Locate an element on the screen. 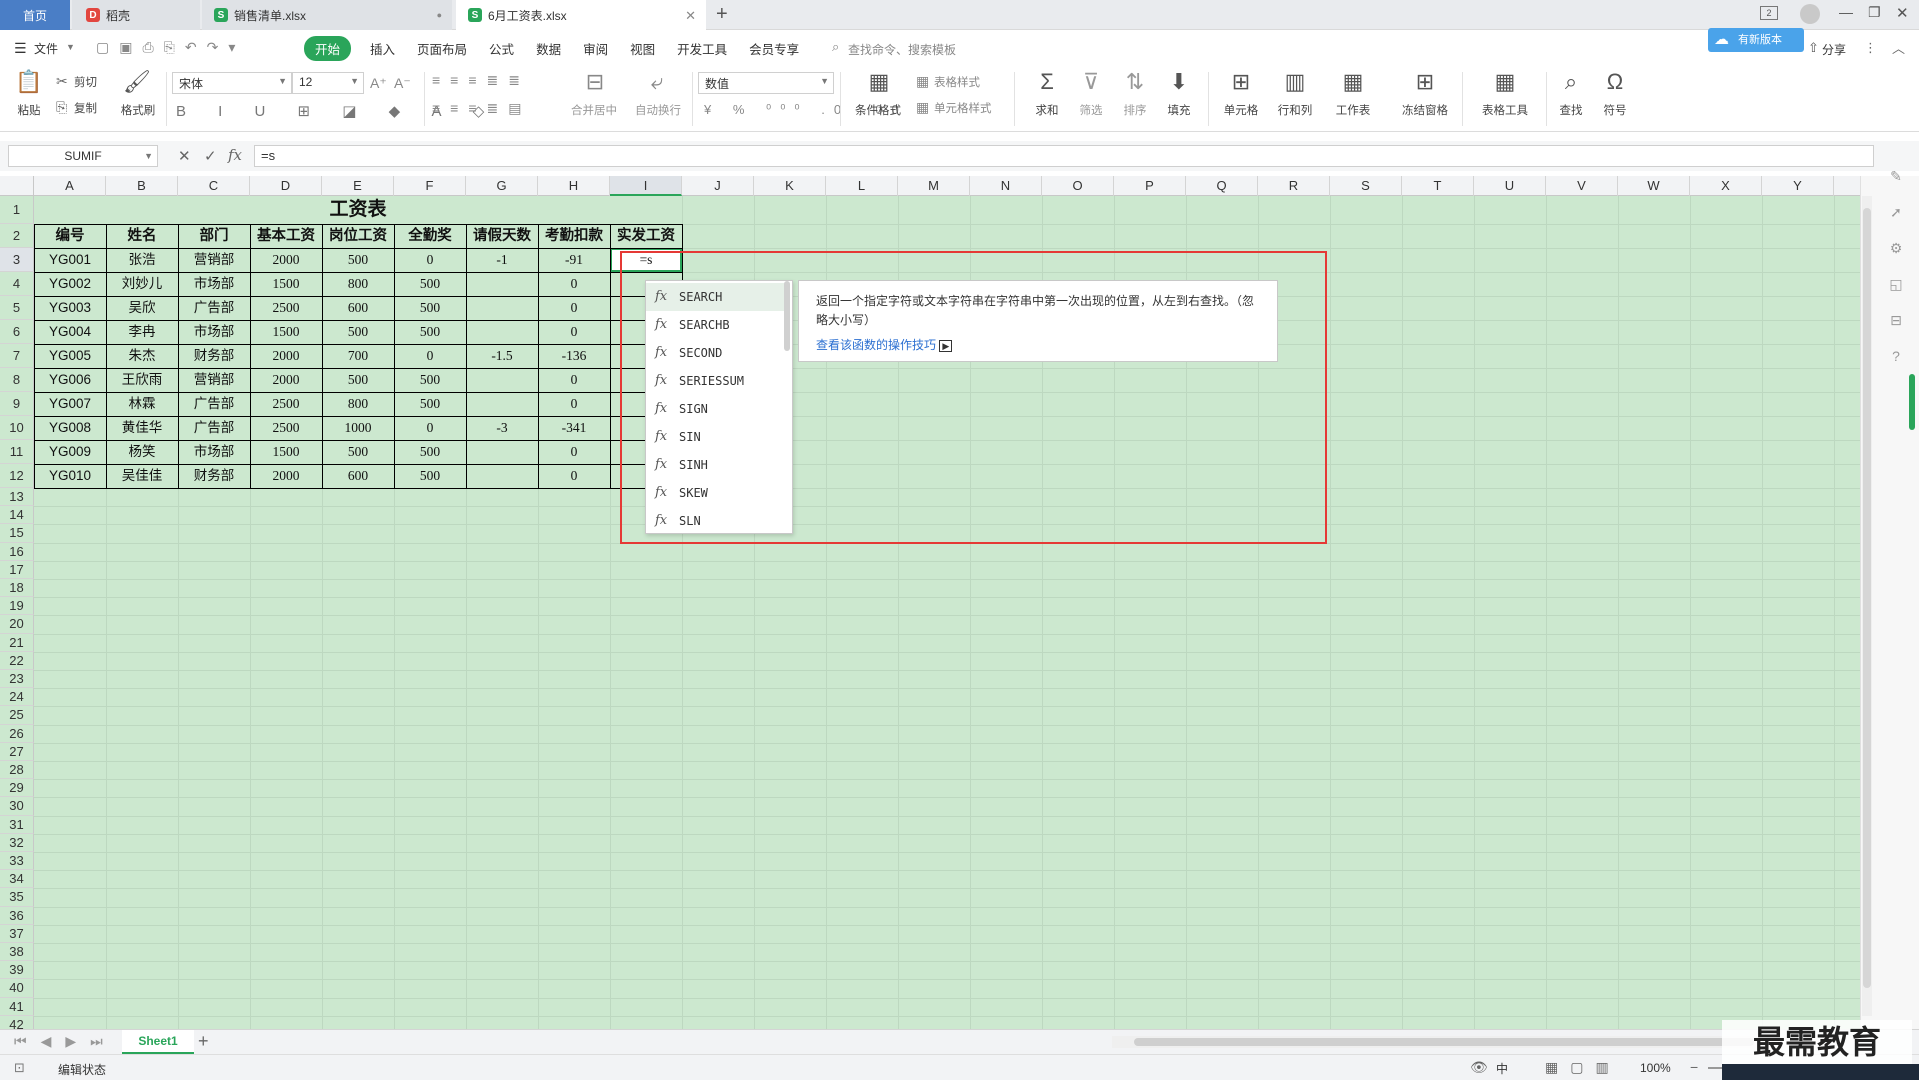 The height and width of the screenshot is (1080, 1919). fill-button: 填充 is located at coordinates (1179, 110).